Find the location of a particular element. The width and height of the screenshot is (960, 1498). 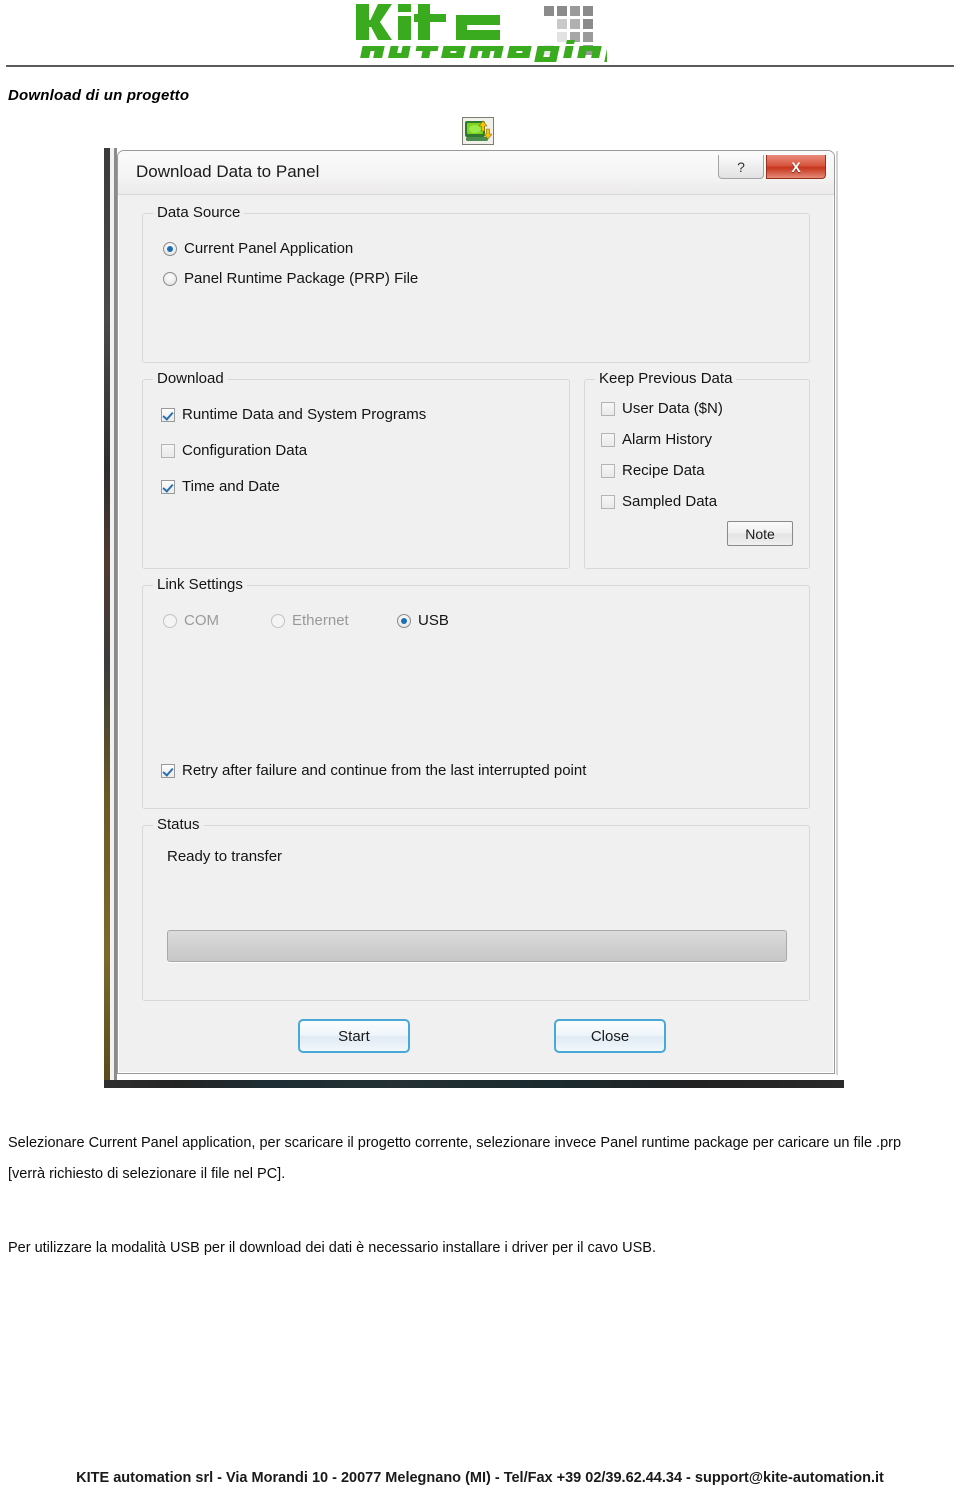

radio-usb: USB is located at coordinates (423, 620).